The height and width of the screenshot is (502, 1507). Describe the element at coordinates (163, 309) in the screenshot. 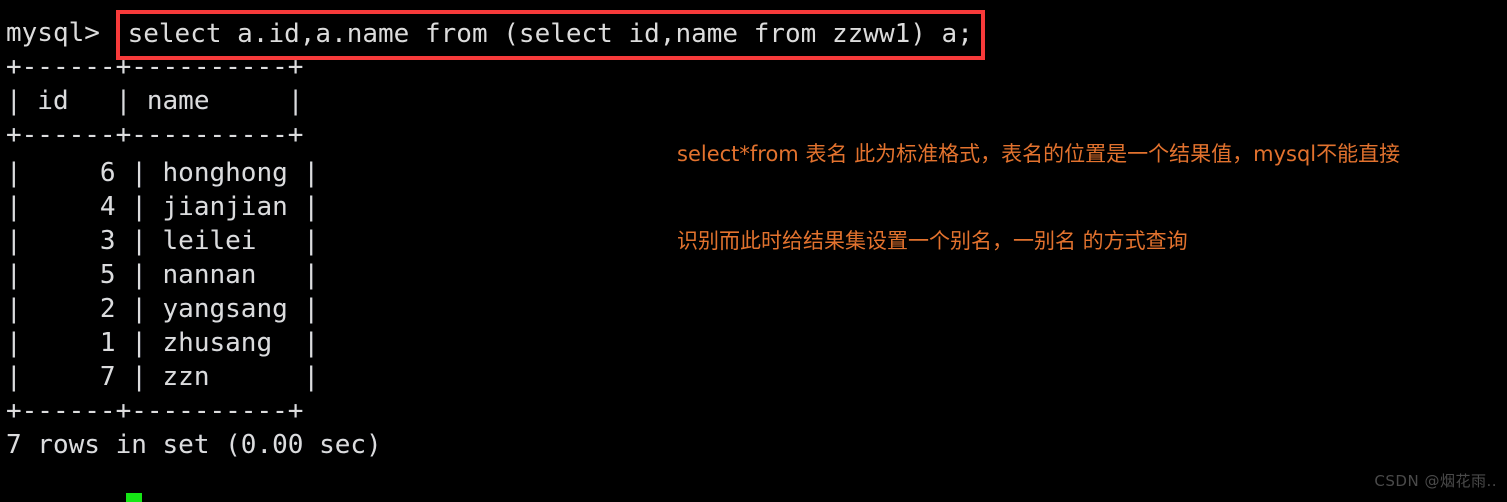

I see `table-row: | 2 | yangsang |` at that location.